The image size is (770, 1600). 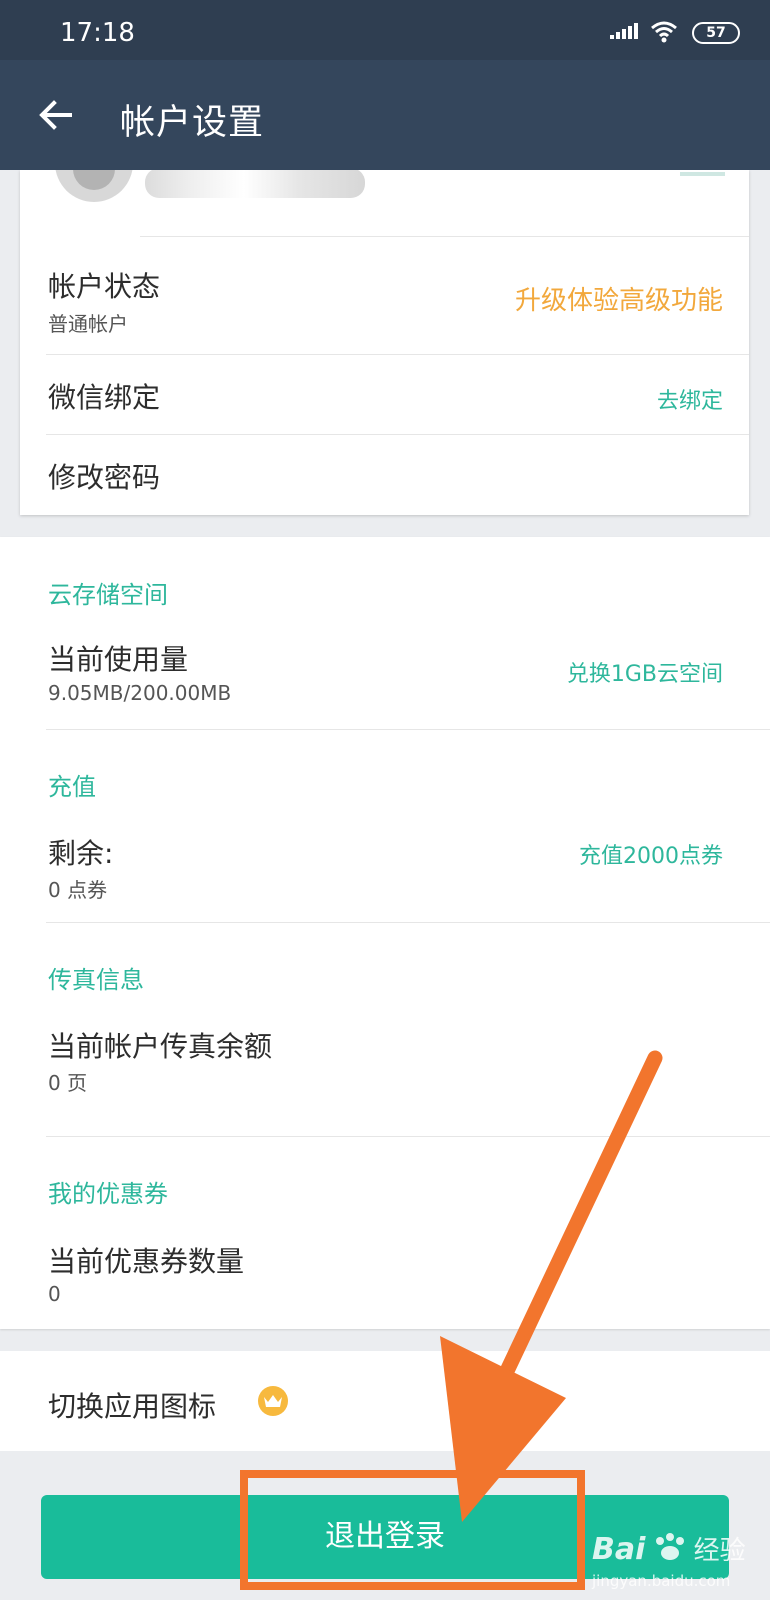 I want to click on watermark-brand: Bai, so click(x=619, y=1549).